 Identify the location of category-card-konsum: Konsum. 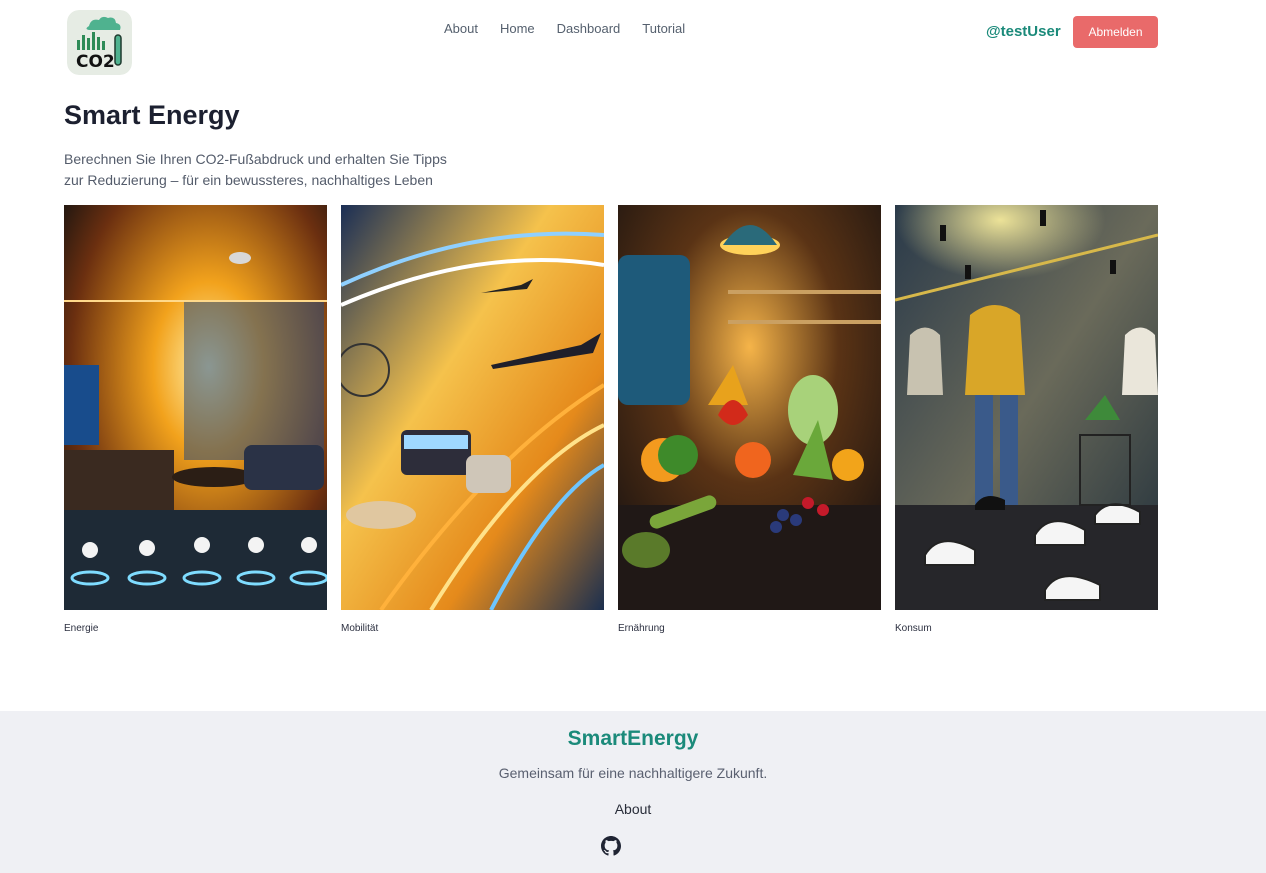
(1026, 419).